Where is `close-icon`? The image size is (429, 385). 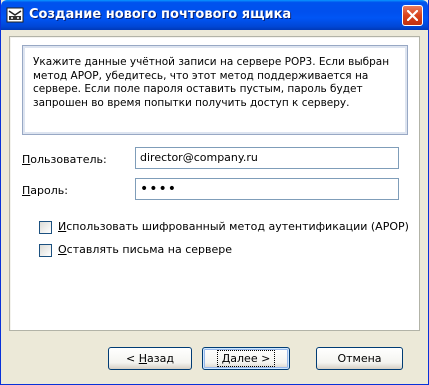
close-icon is located at coordinates (412, 15).